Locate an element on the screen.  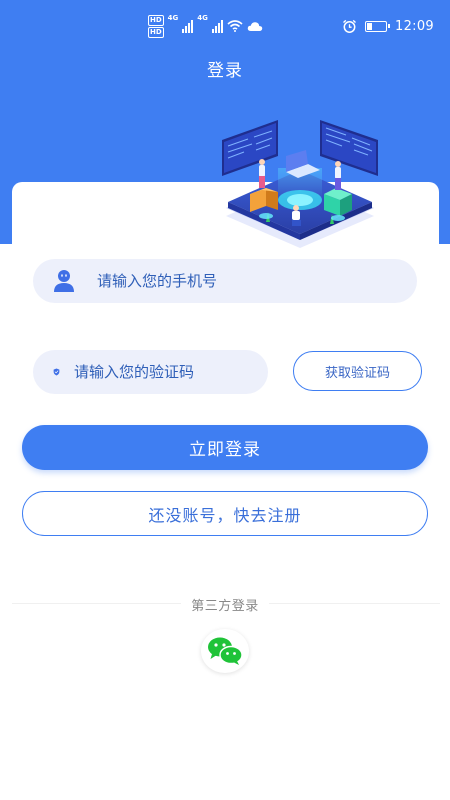
code-input is located at coordinates (171, 372).